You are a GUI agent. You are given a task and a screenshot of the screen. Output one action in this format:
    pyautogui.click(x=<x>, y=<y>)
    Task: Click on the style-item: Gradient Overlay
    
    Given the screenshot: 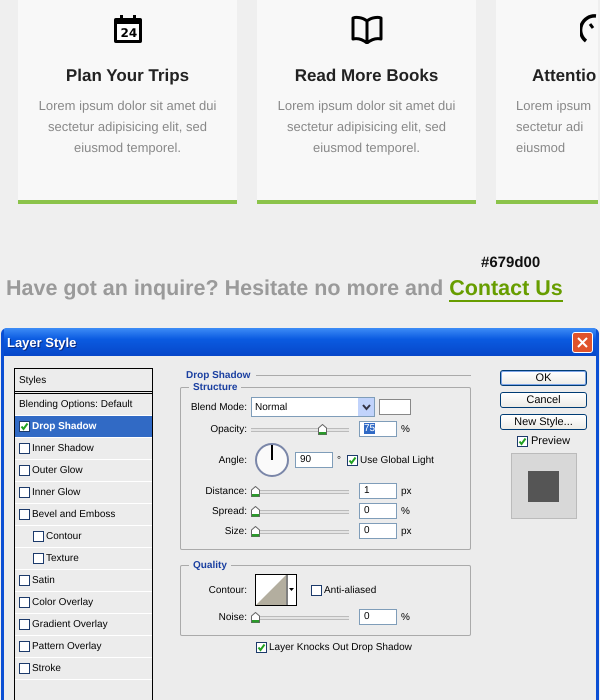 What is the action you would take?
    pyautogui.click(x=83, y=625)
    